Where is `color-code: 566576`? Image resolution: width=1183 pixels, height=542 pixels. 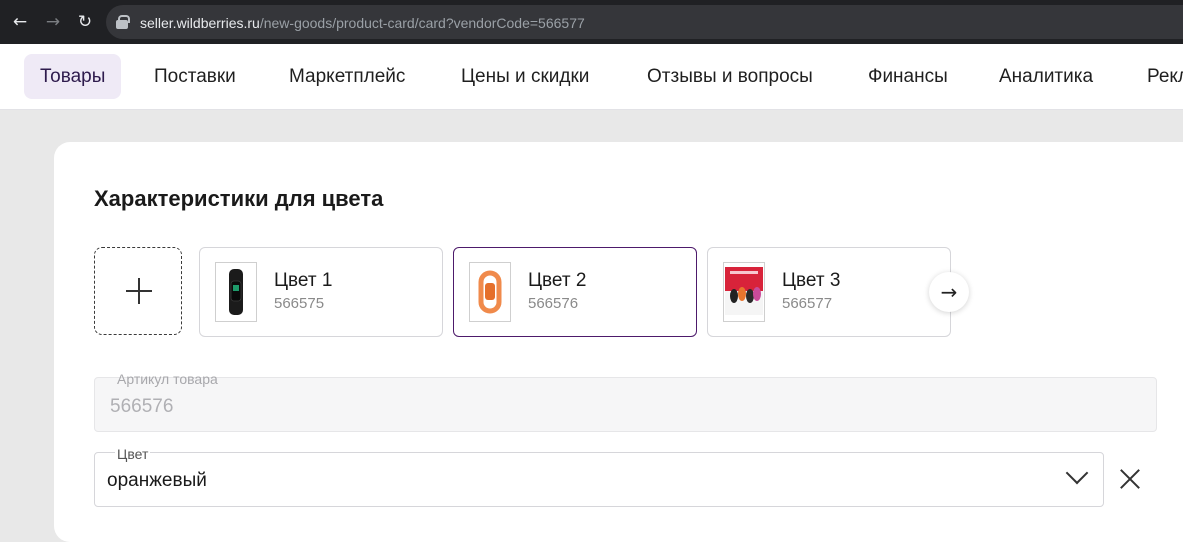
color-code: 566576 is located at coordinates (553, 303).